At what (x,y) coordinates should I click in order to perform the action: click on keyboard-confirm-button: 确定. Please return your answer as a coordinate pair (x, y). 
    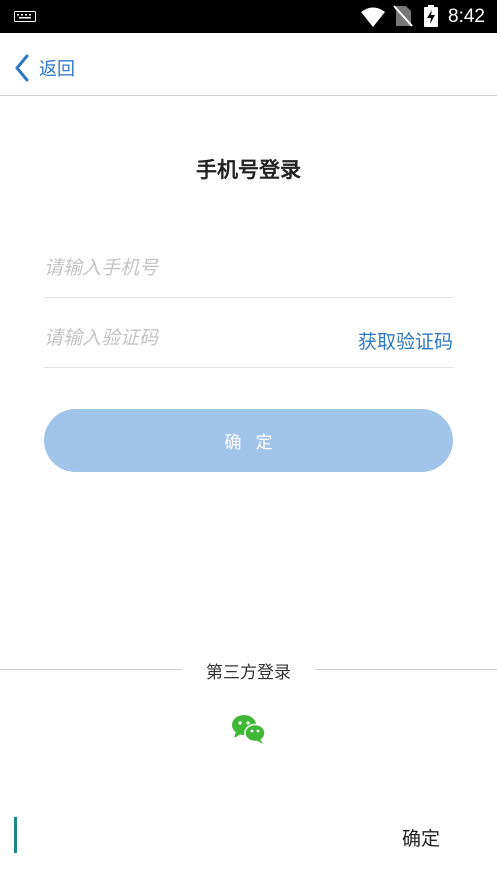
    Looking at the image, I should click on (421, 837).